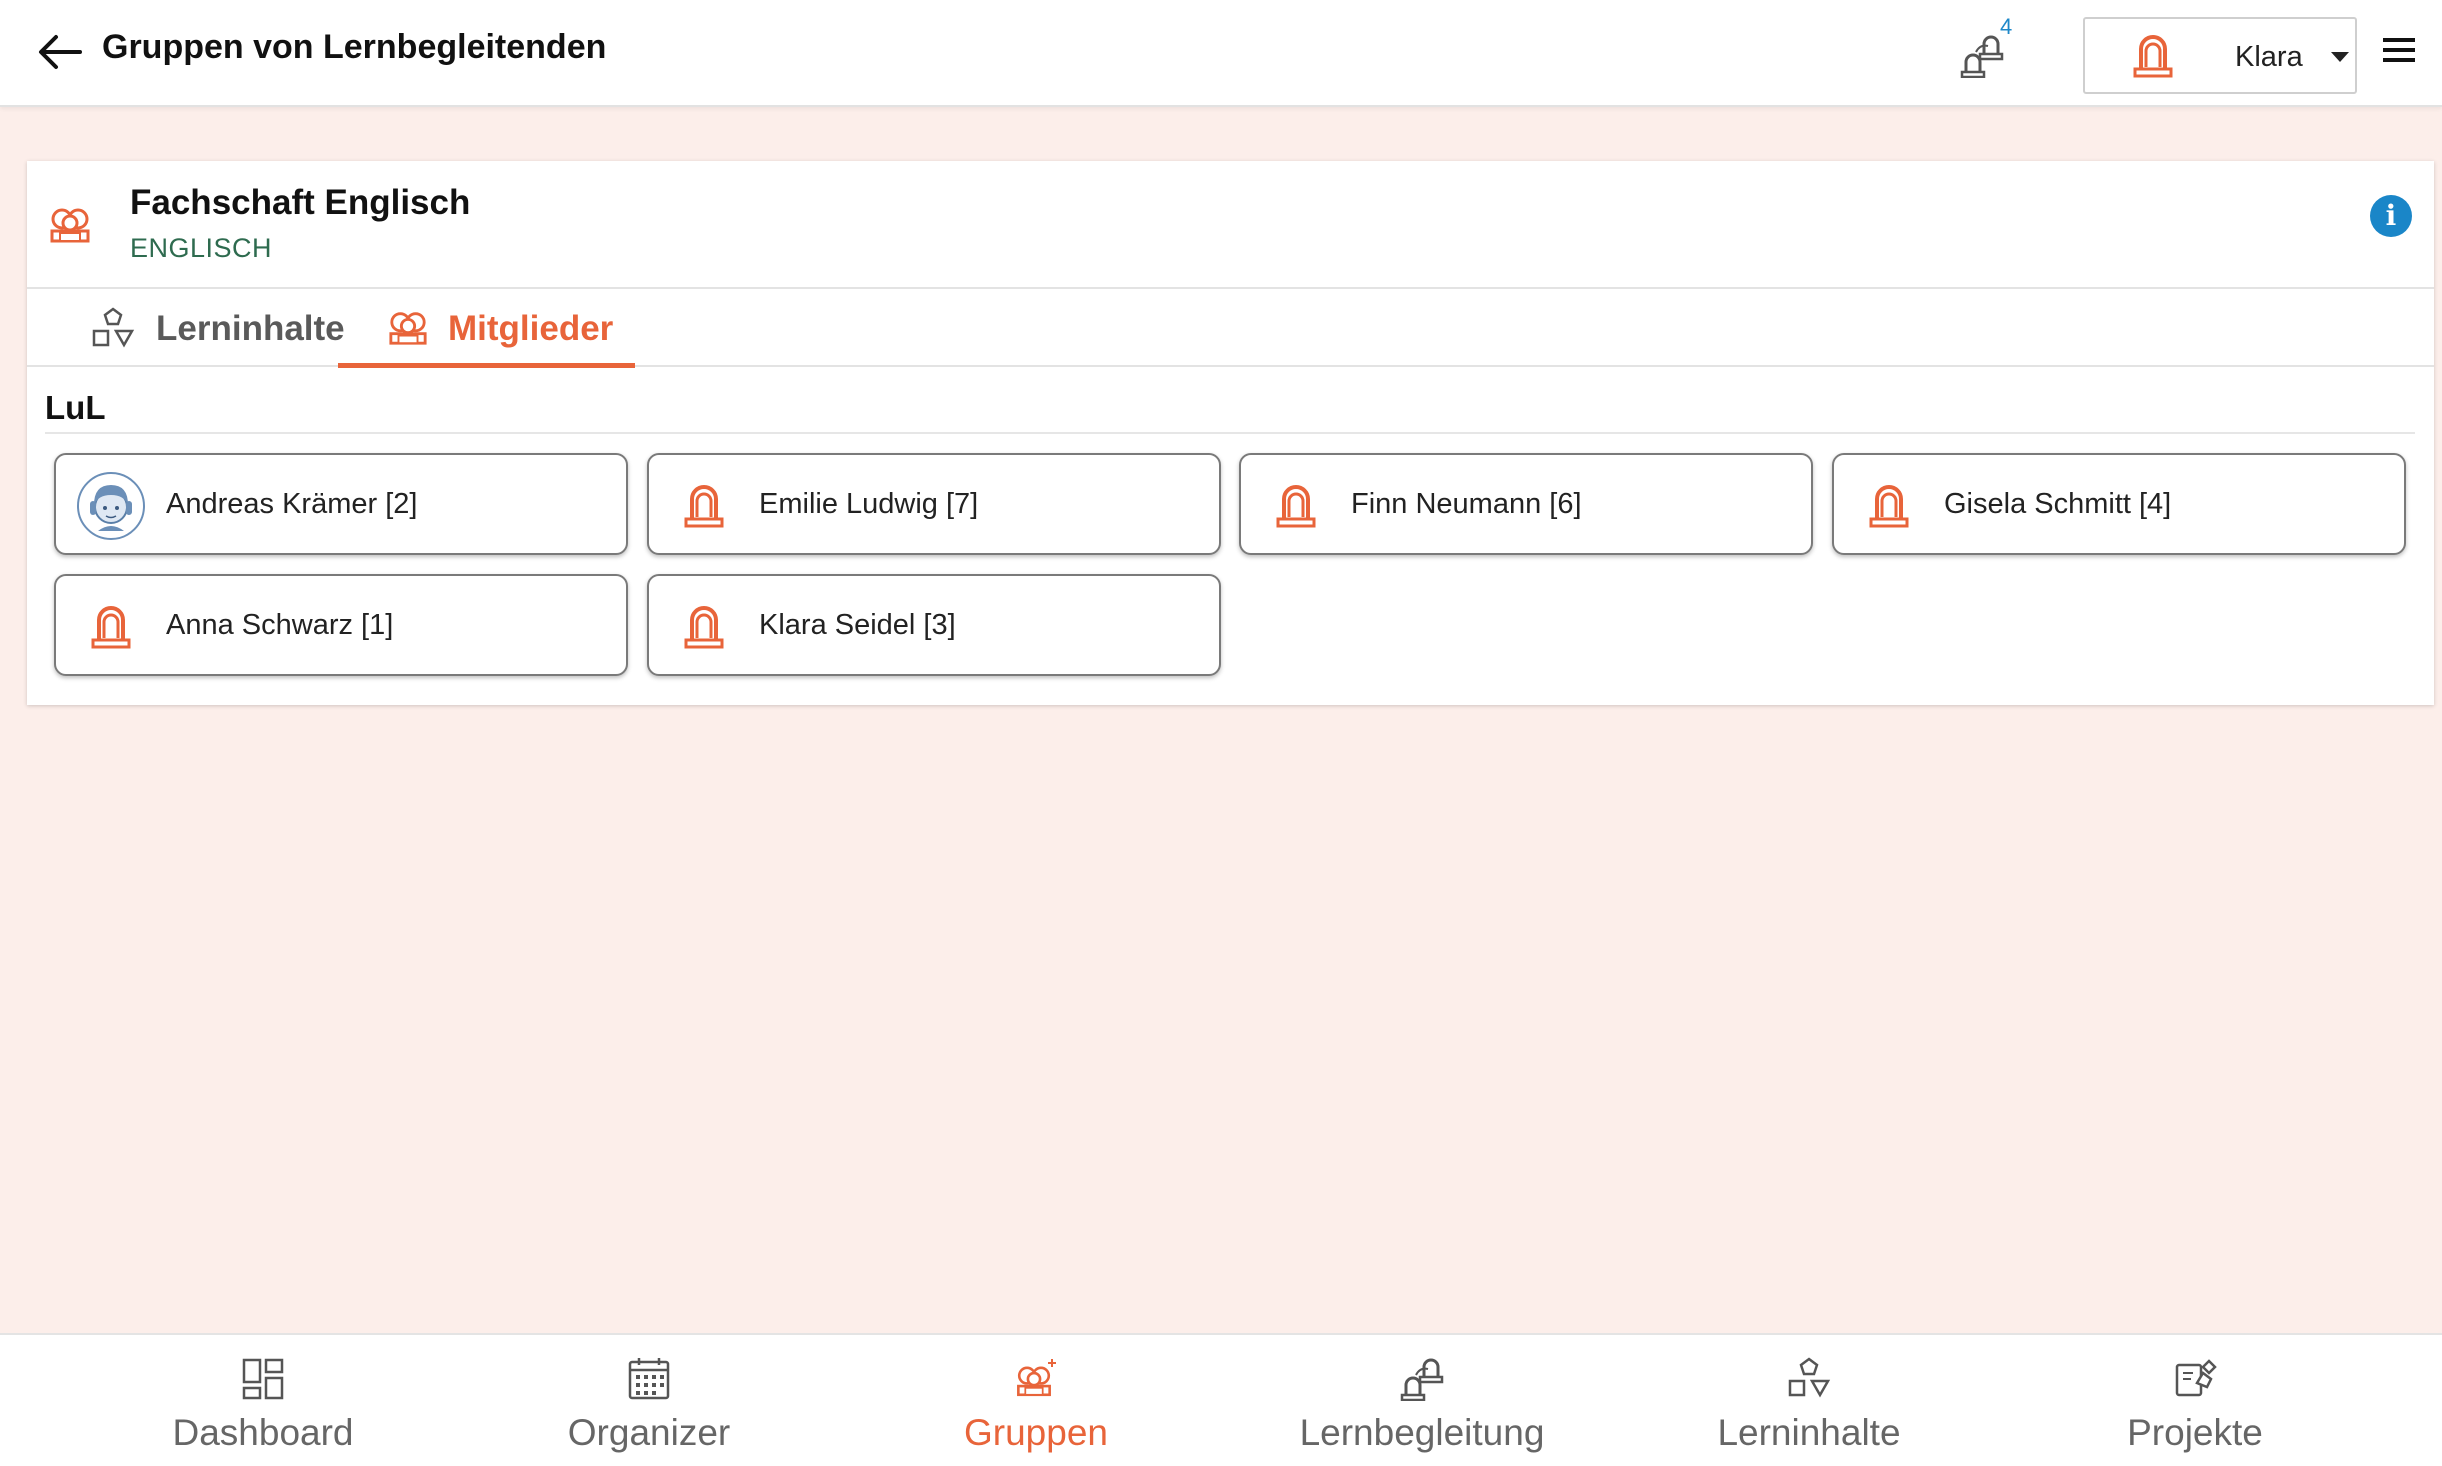 The image size is (2442, 1466). Describe the element at coordinates (250, 328) in the screenshot. I see `tab-label: Lerninhalte` at that location.